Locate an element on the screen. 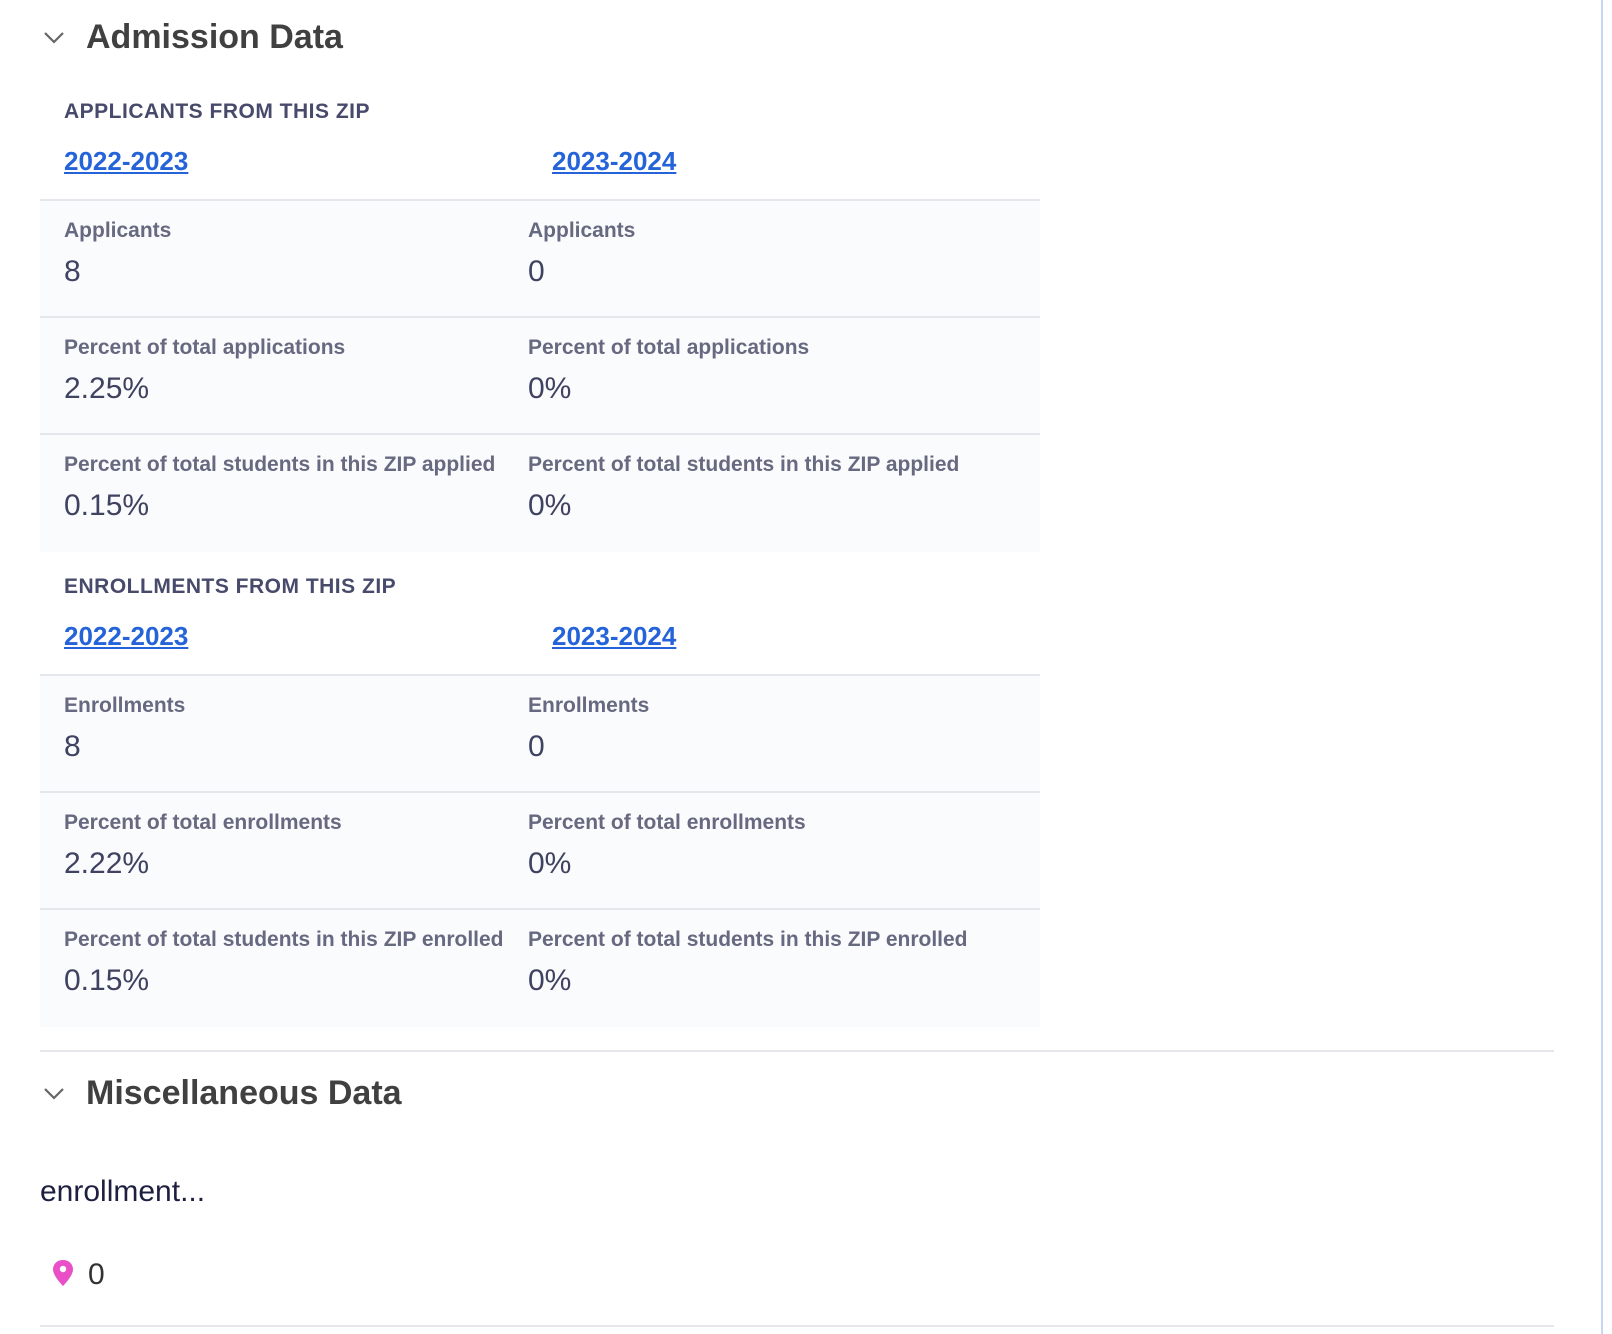  applicants-year-link: 2022-2023 is located at coordinates (126, 161).